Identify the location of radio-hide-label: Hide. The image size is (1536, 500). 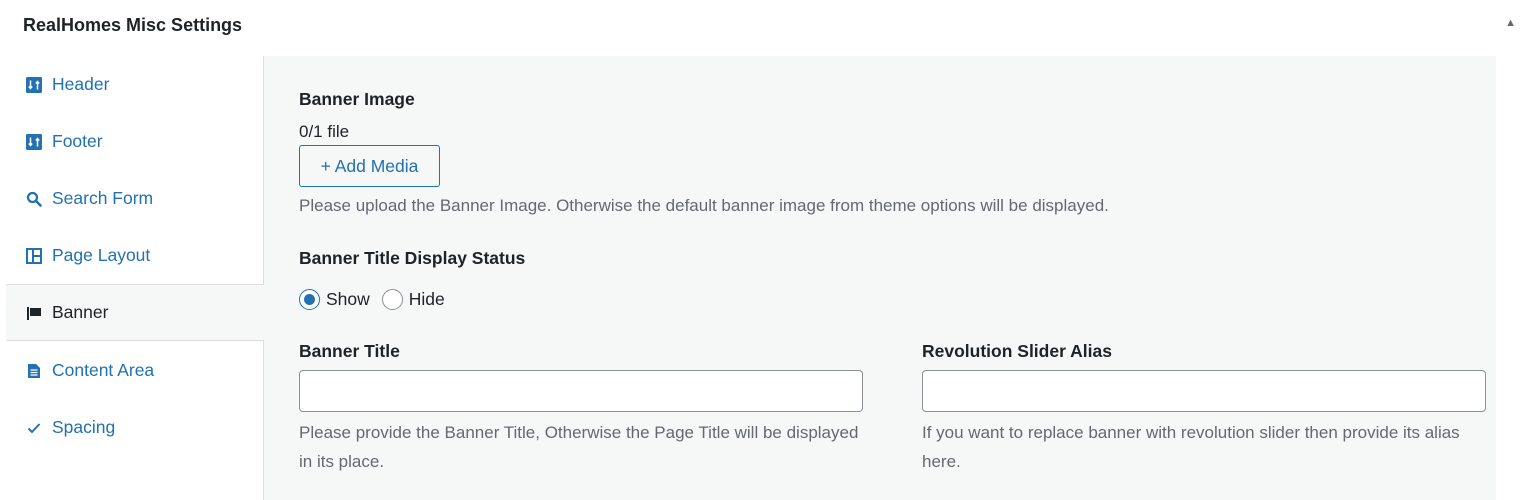
(427, 299).